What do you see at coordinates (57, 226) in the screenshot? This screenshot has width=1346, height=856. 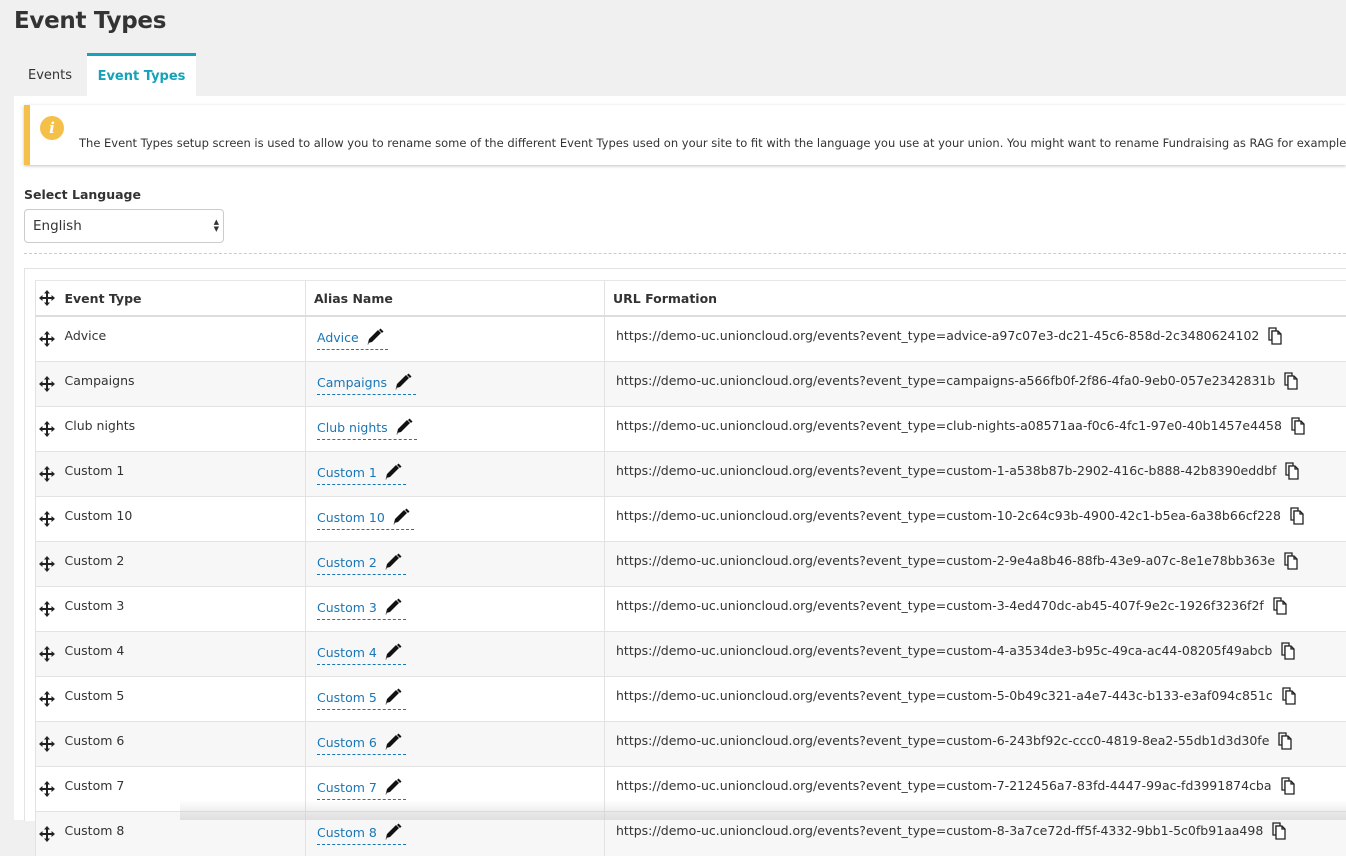 I see `language-select-value: English` at bounding box center [57, 226].